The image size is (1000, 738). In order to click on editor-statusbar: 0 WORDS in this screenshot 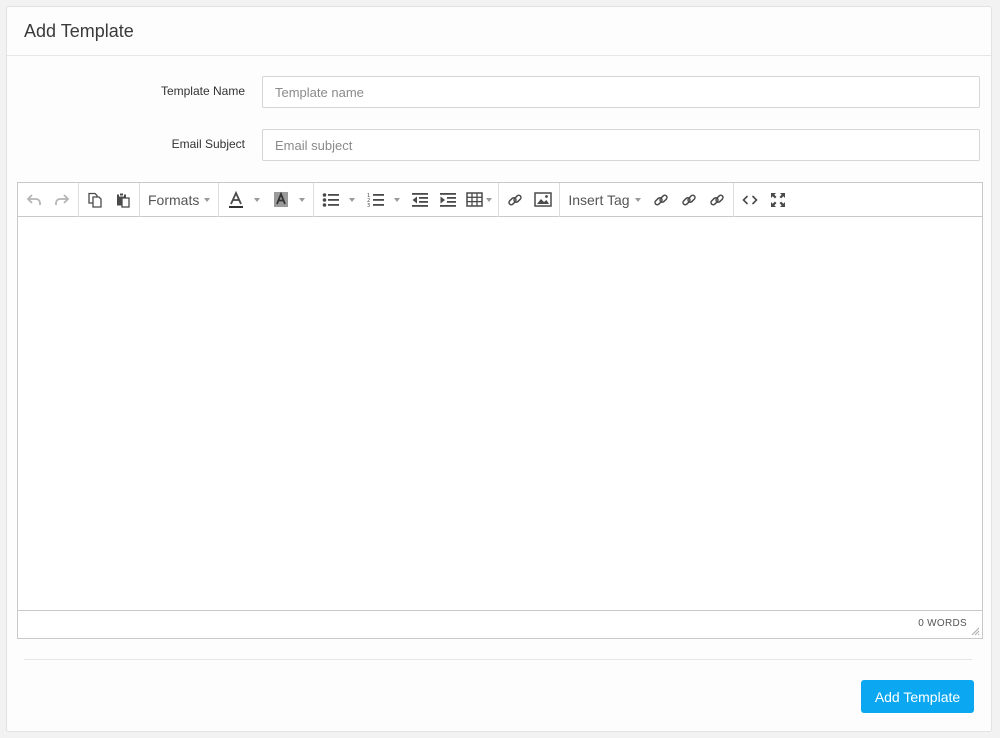, I will do `click(500, 624)`.